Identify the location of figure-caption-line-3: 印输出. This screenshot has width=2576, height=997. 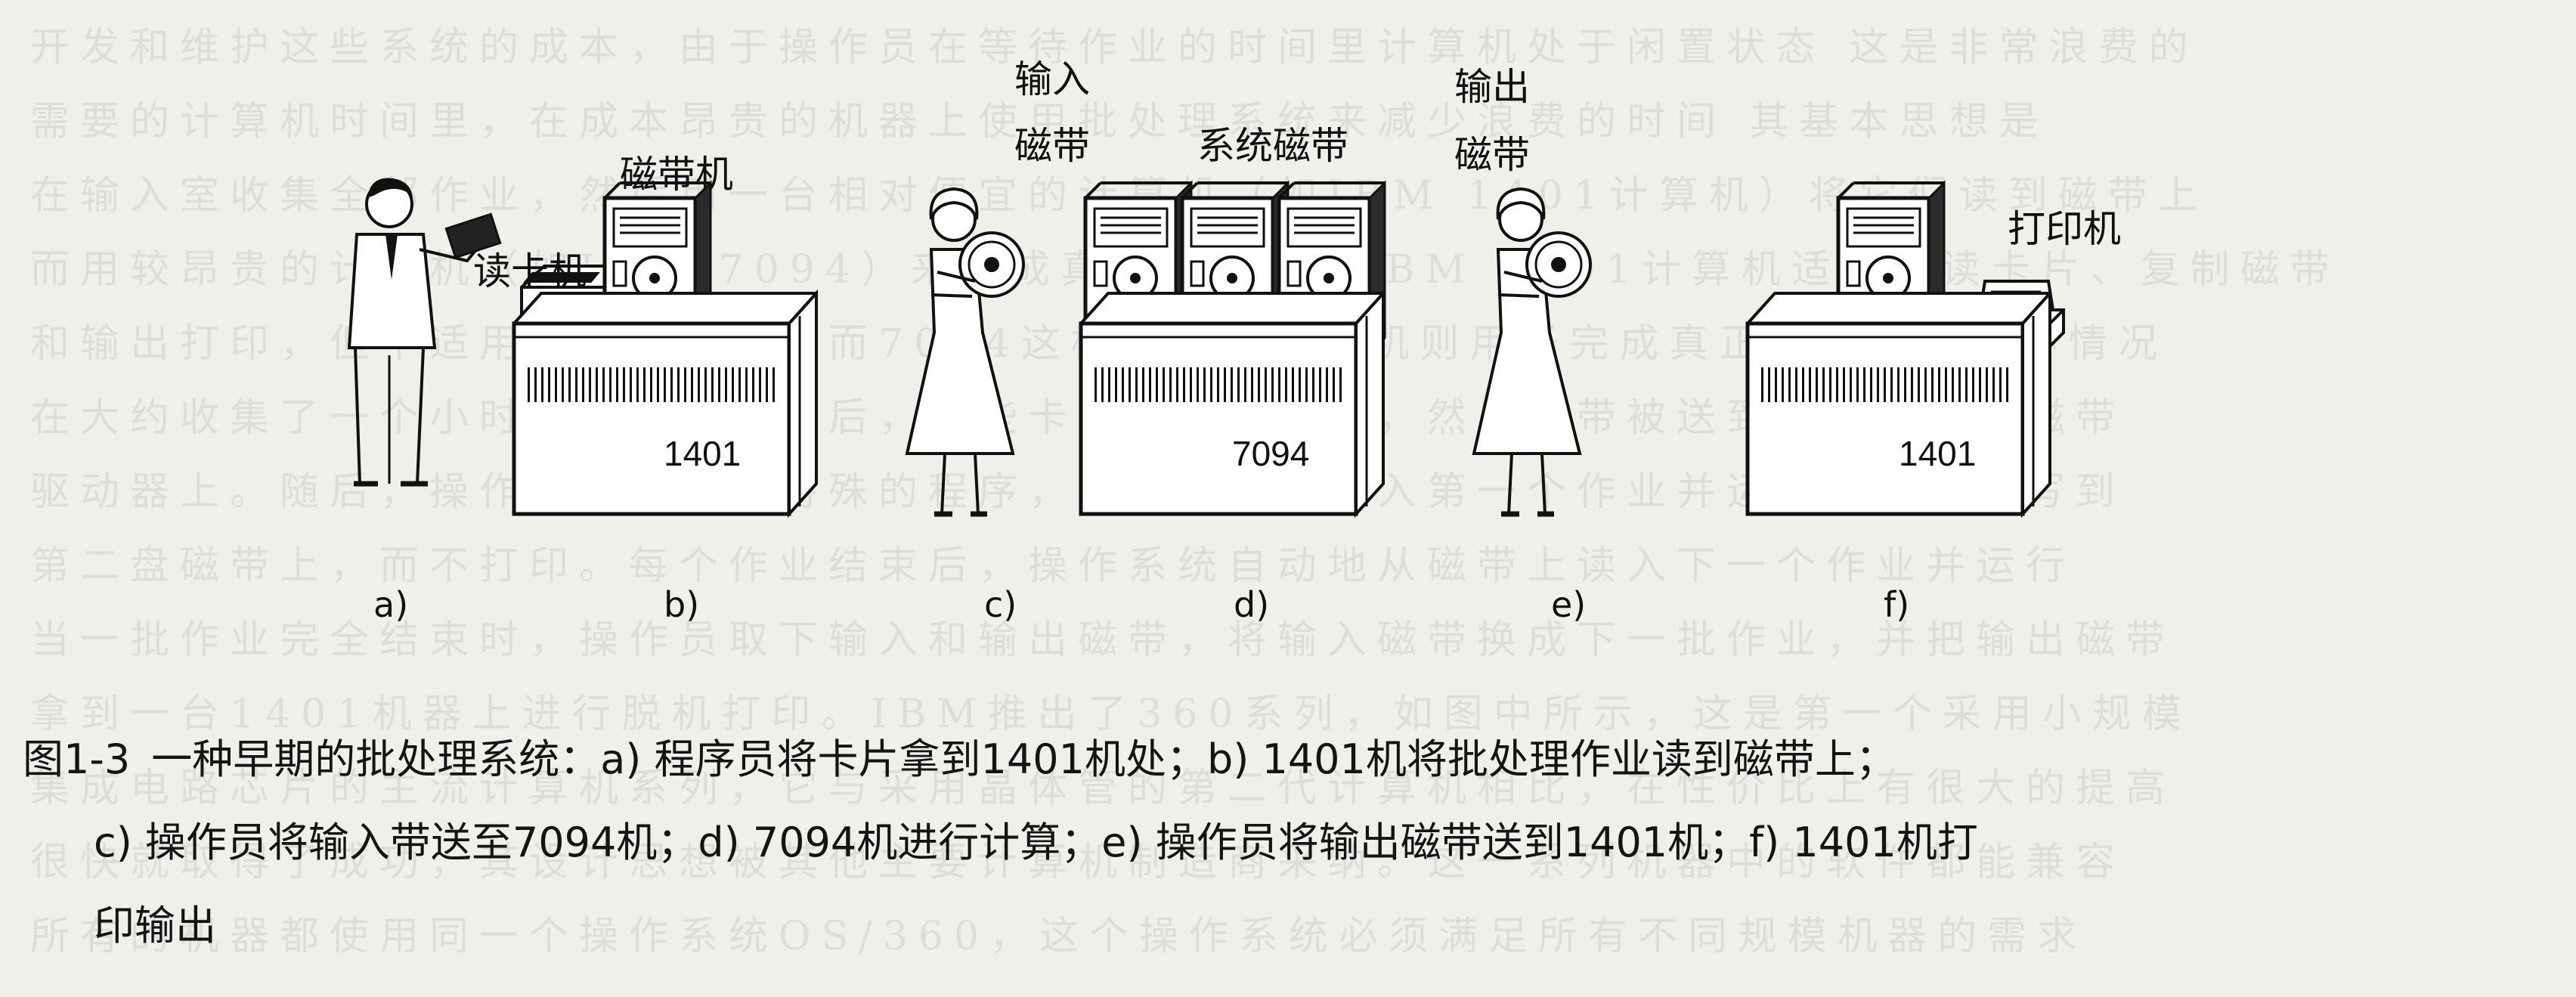
(155, 925).